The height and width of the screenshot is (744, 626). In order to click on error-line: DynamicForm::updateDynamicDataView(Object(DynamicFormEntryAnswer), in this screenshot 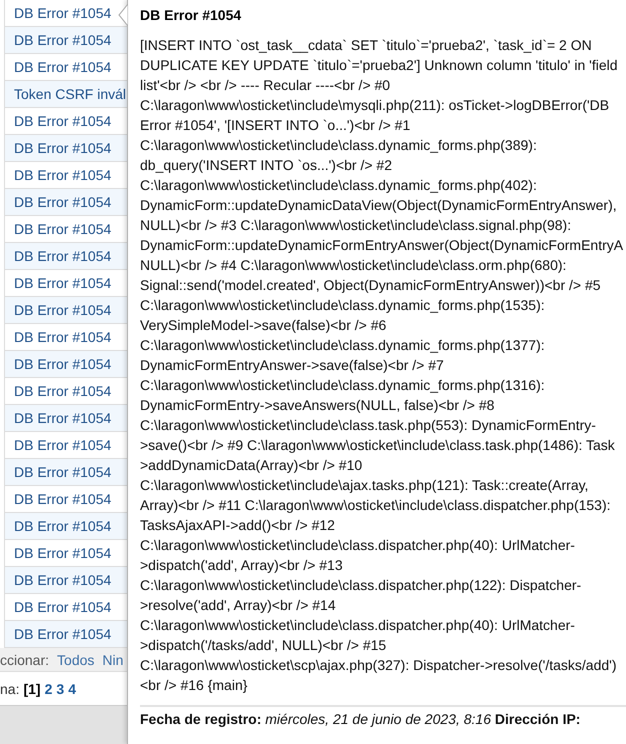, I will do `click(379, 205)`.